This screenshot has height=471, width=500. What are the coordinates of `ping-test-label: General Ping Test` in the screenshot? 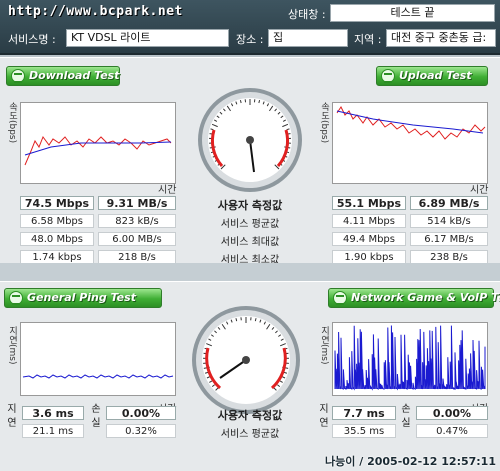 It's located at (81, 297).